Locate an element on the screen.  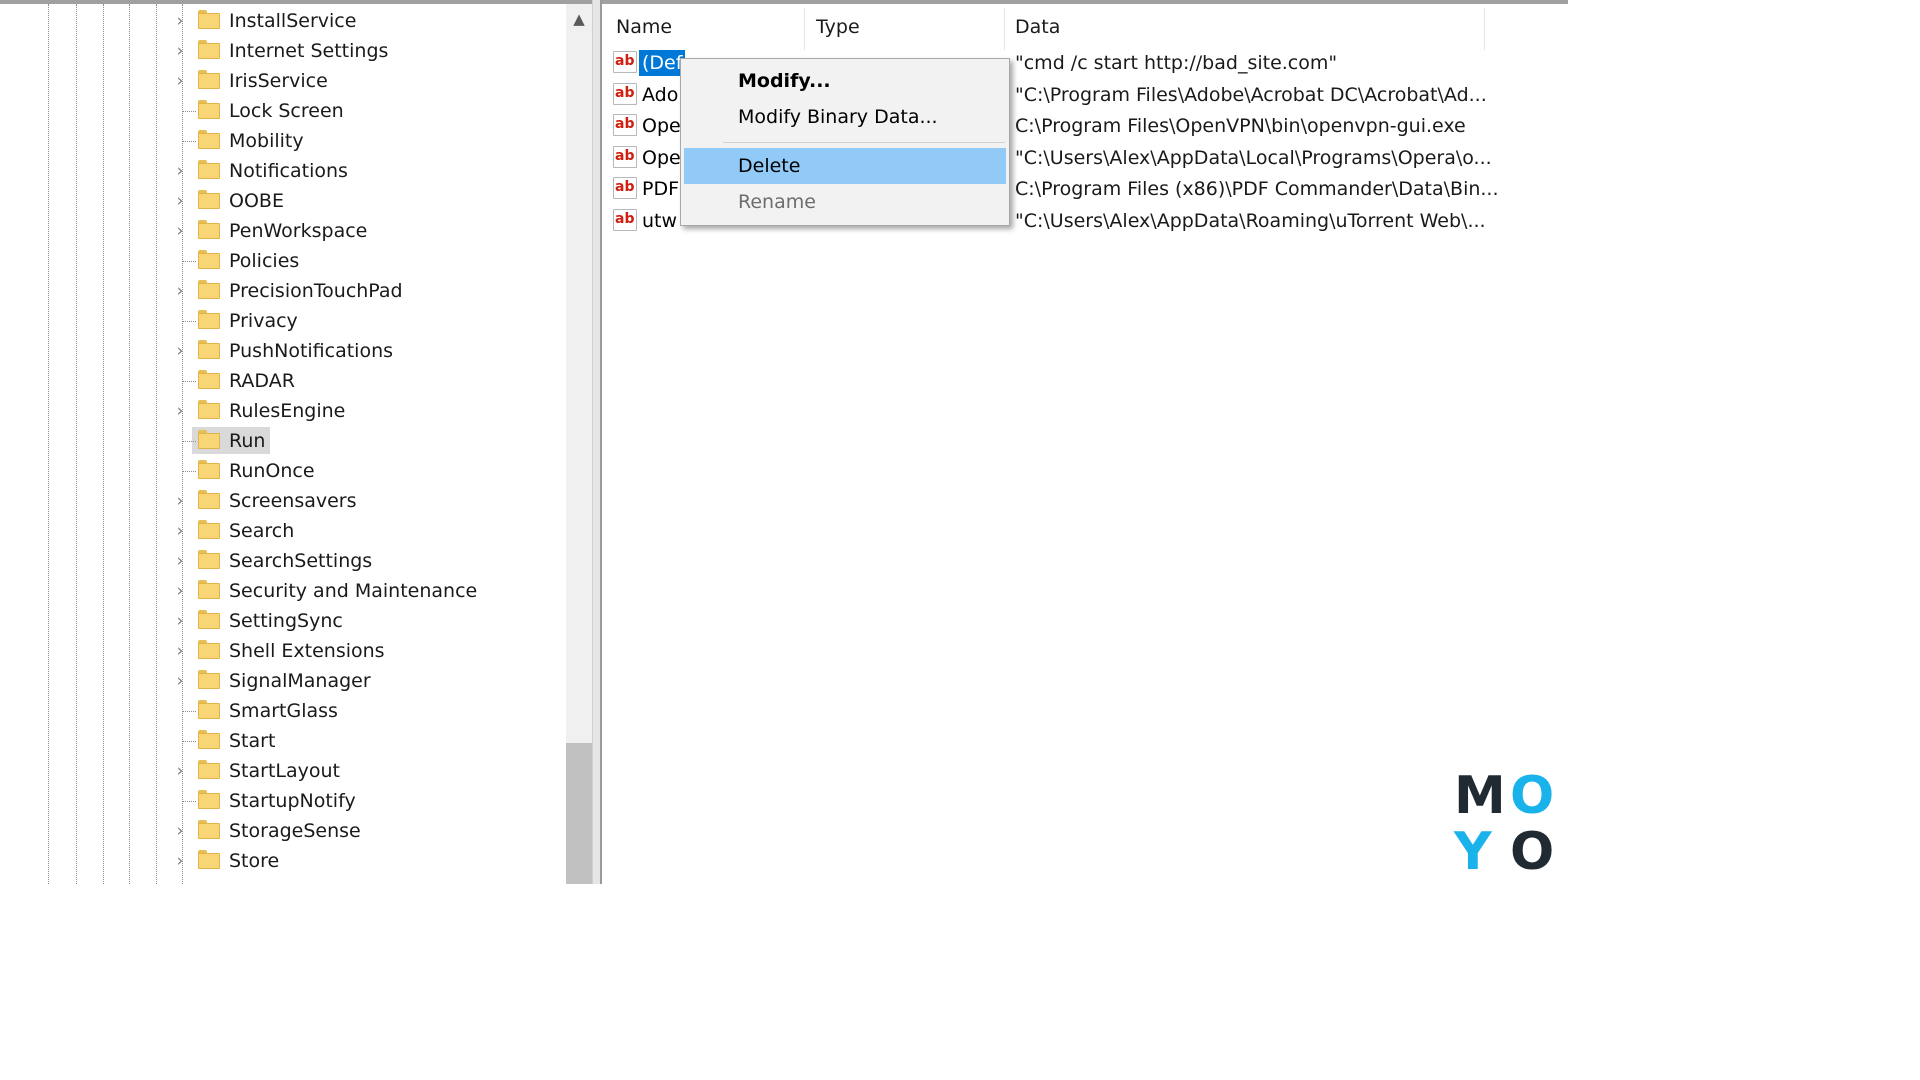
tree-item: Policies is located at coordinates (283, 261).